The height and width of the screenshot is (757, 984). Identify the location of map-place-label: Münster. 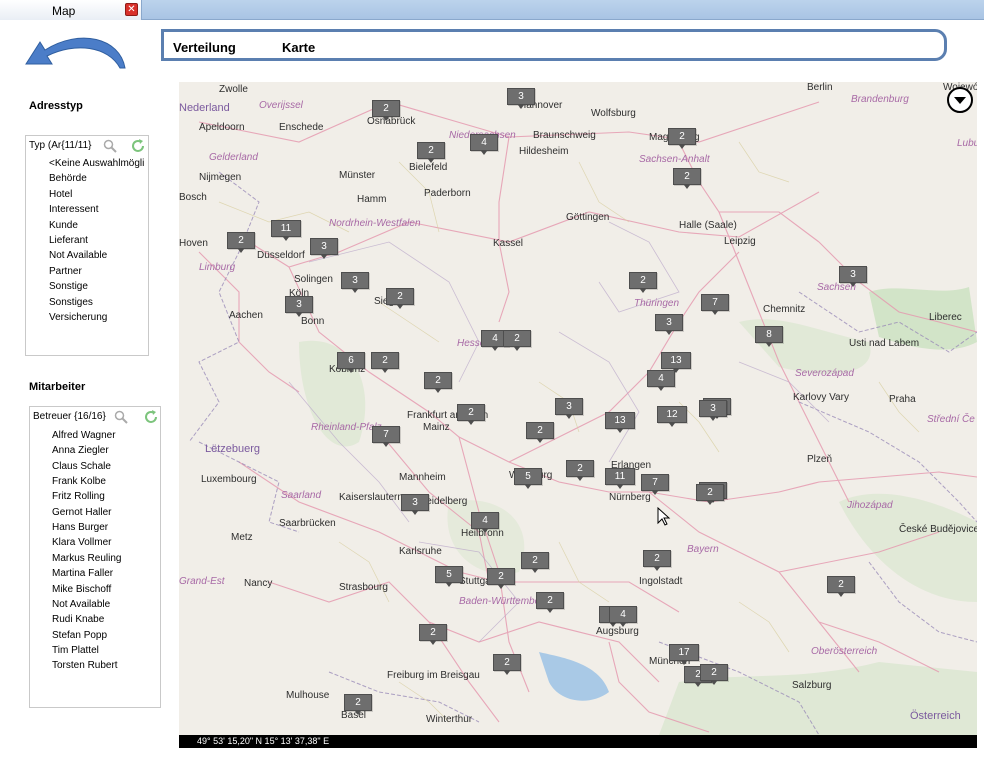
(357, 175).